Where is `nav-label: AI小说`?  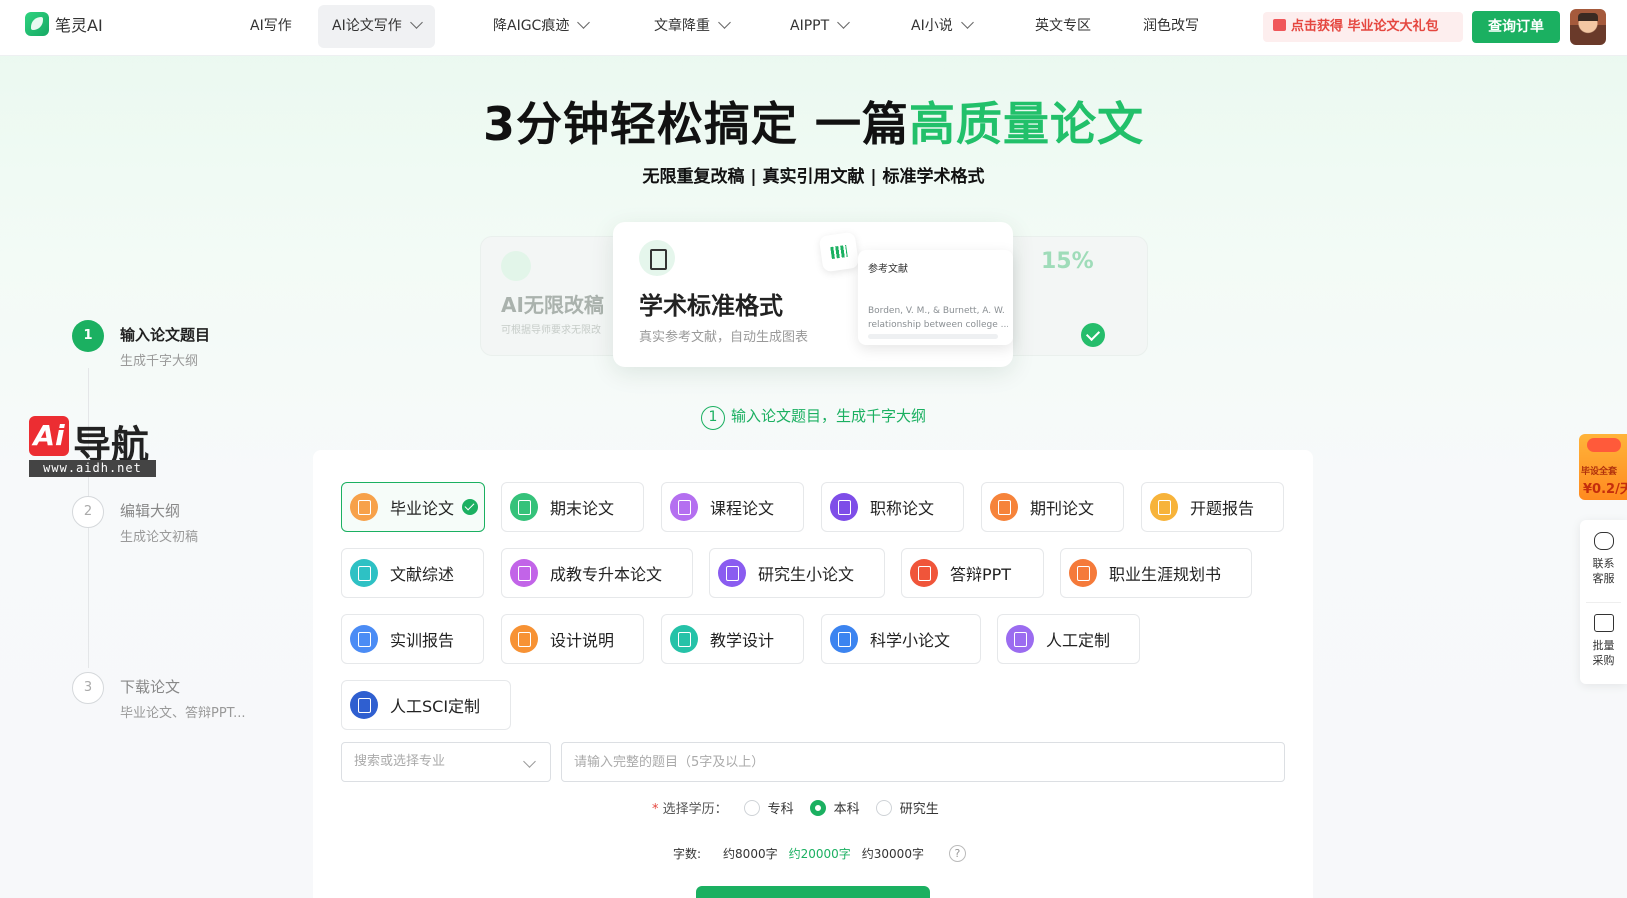
nav-label: AI小说 is located at coordinates (932, 26).